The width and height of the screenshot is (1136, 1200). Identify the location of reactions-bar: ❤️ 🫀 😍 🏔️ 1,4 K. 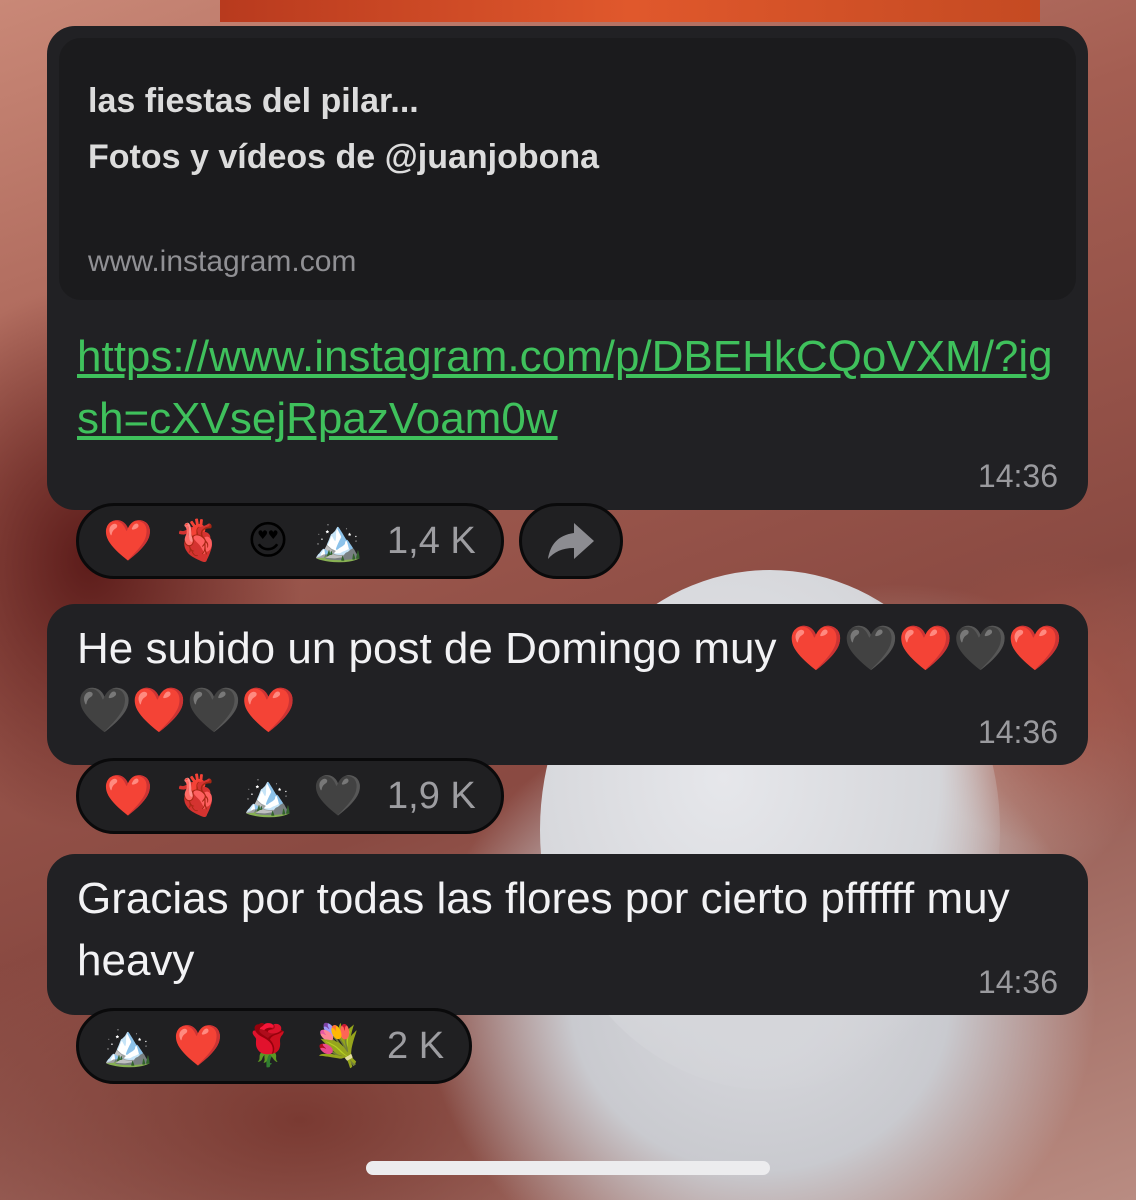
(290, 541).